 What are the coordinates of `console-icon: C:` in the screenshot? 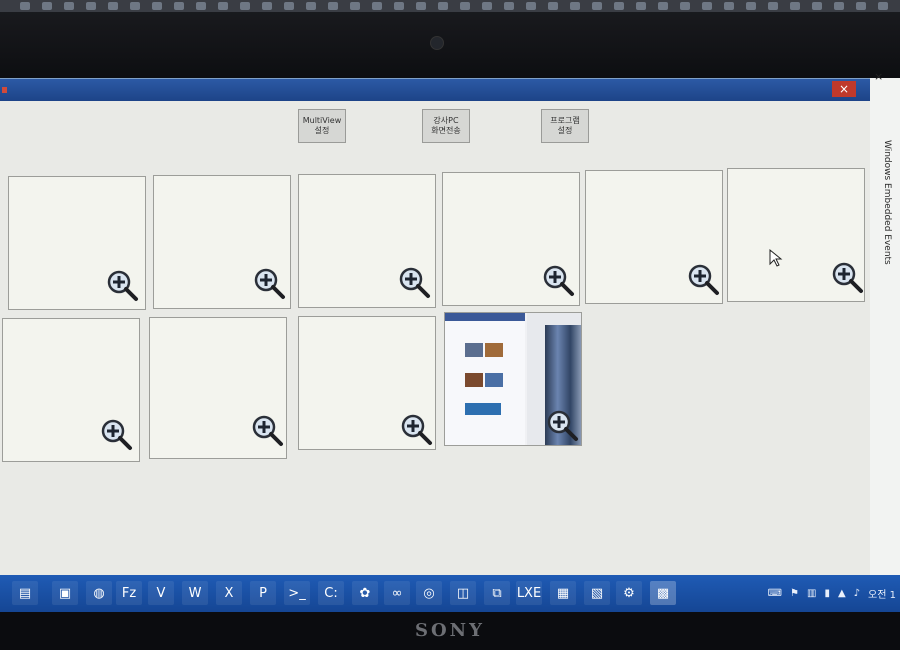 It's located at (331, 593).